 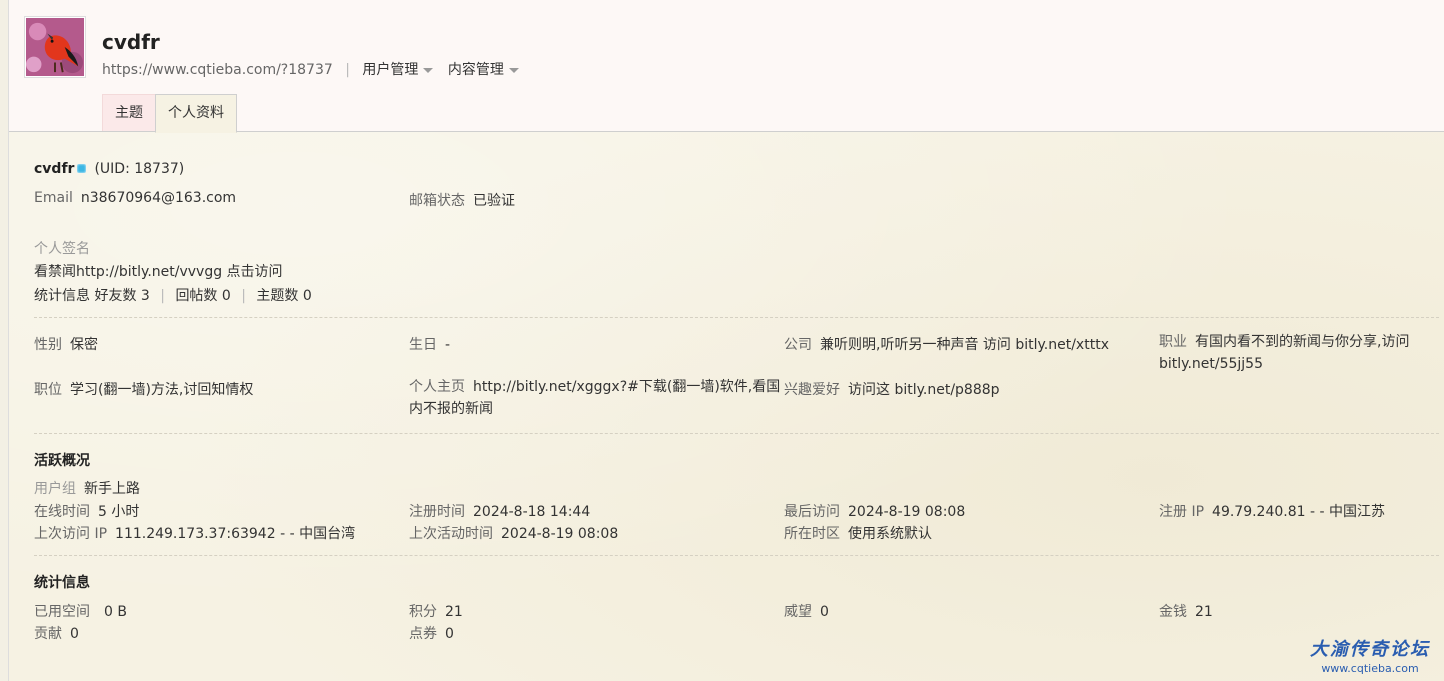 What do you see at coordinates (158, 198) in the screenshot?
I see `email-value: n38670964@163.com` at bounding box center [158, 198].